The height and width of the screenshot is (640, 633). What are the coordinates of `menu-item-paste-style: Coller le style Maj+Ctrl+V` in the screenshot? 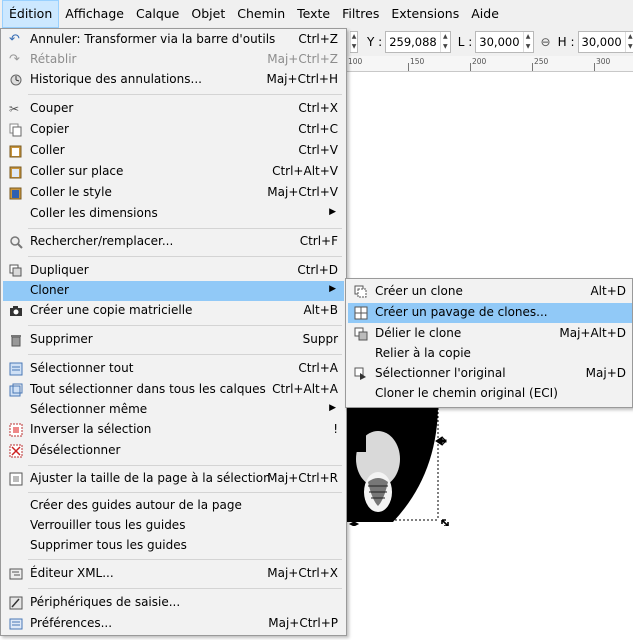 It's located at (173, 193).